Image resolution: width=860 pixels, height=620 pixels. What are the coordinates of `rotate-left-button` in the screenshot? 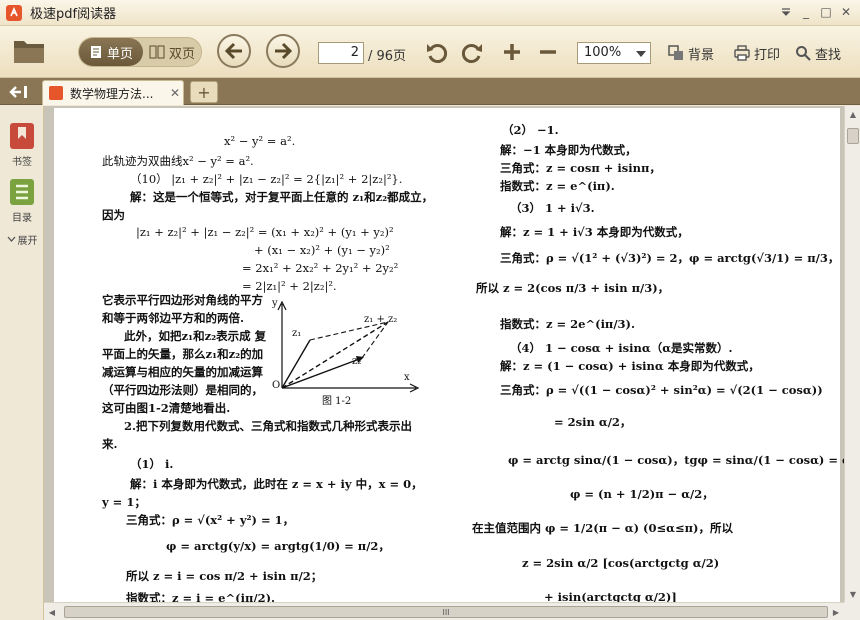 It's located at (437, 53).